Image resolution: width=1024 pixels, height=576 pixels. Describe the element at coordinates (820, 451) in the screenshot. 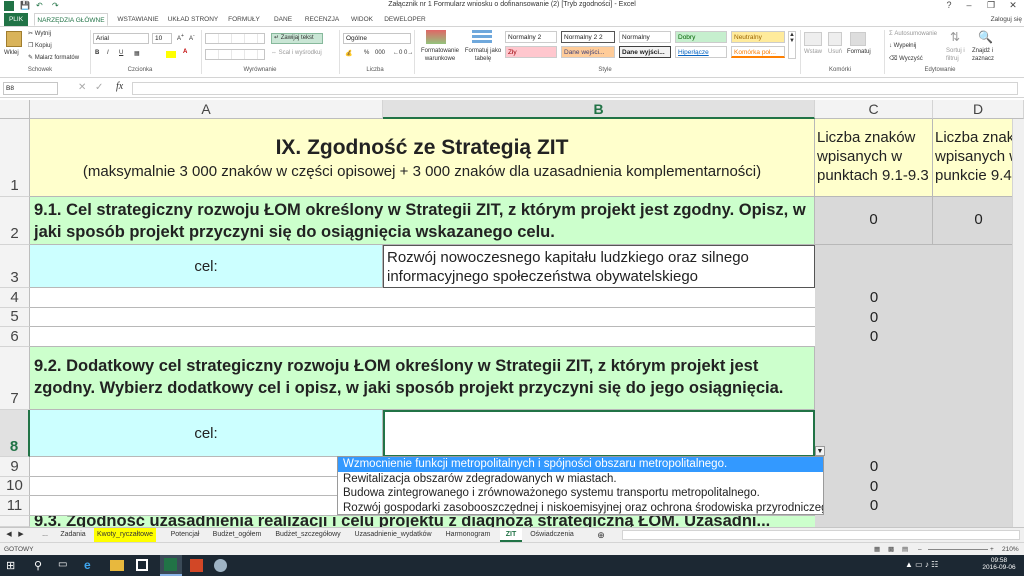

I see `dropdown-arrow-icon: ▼` at that location.